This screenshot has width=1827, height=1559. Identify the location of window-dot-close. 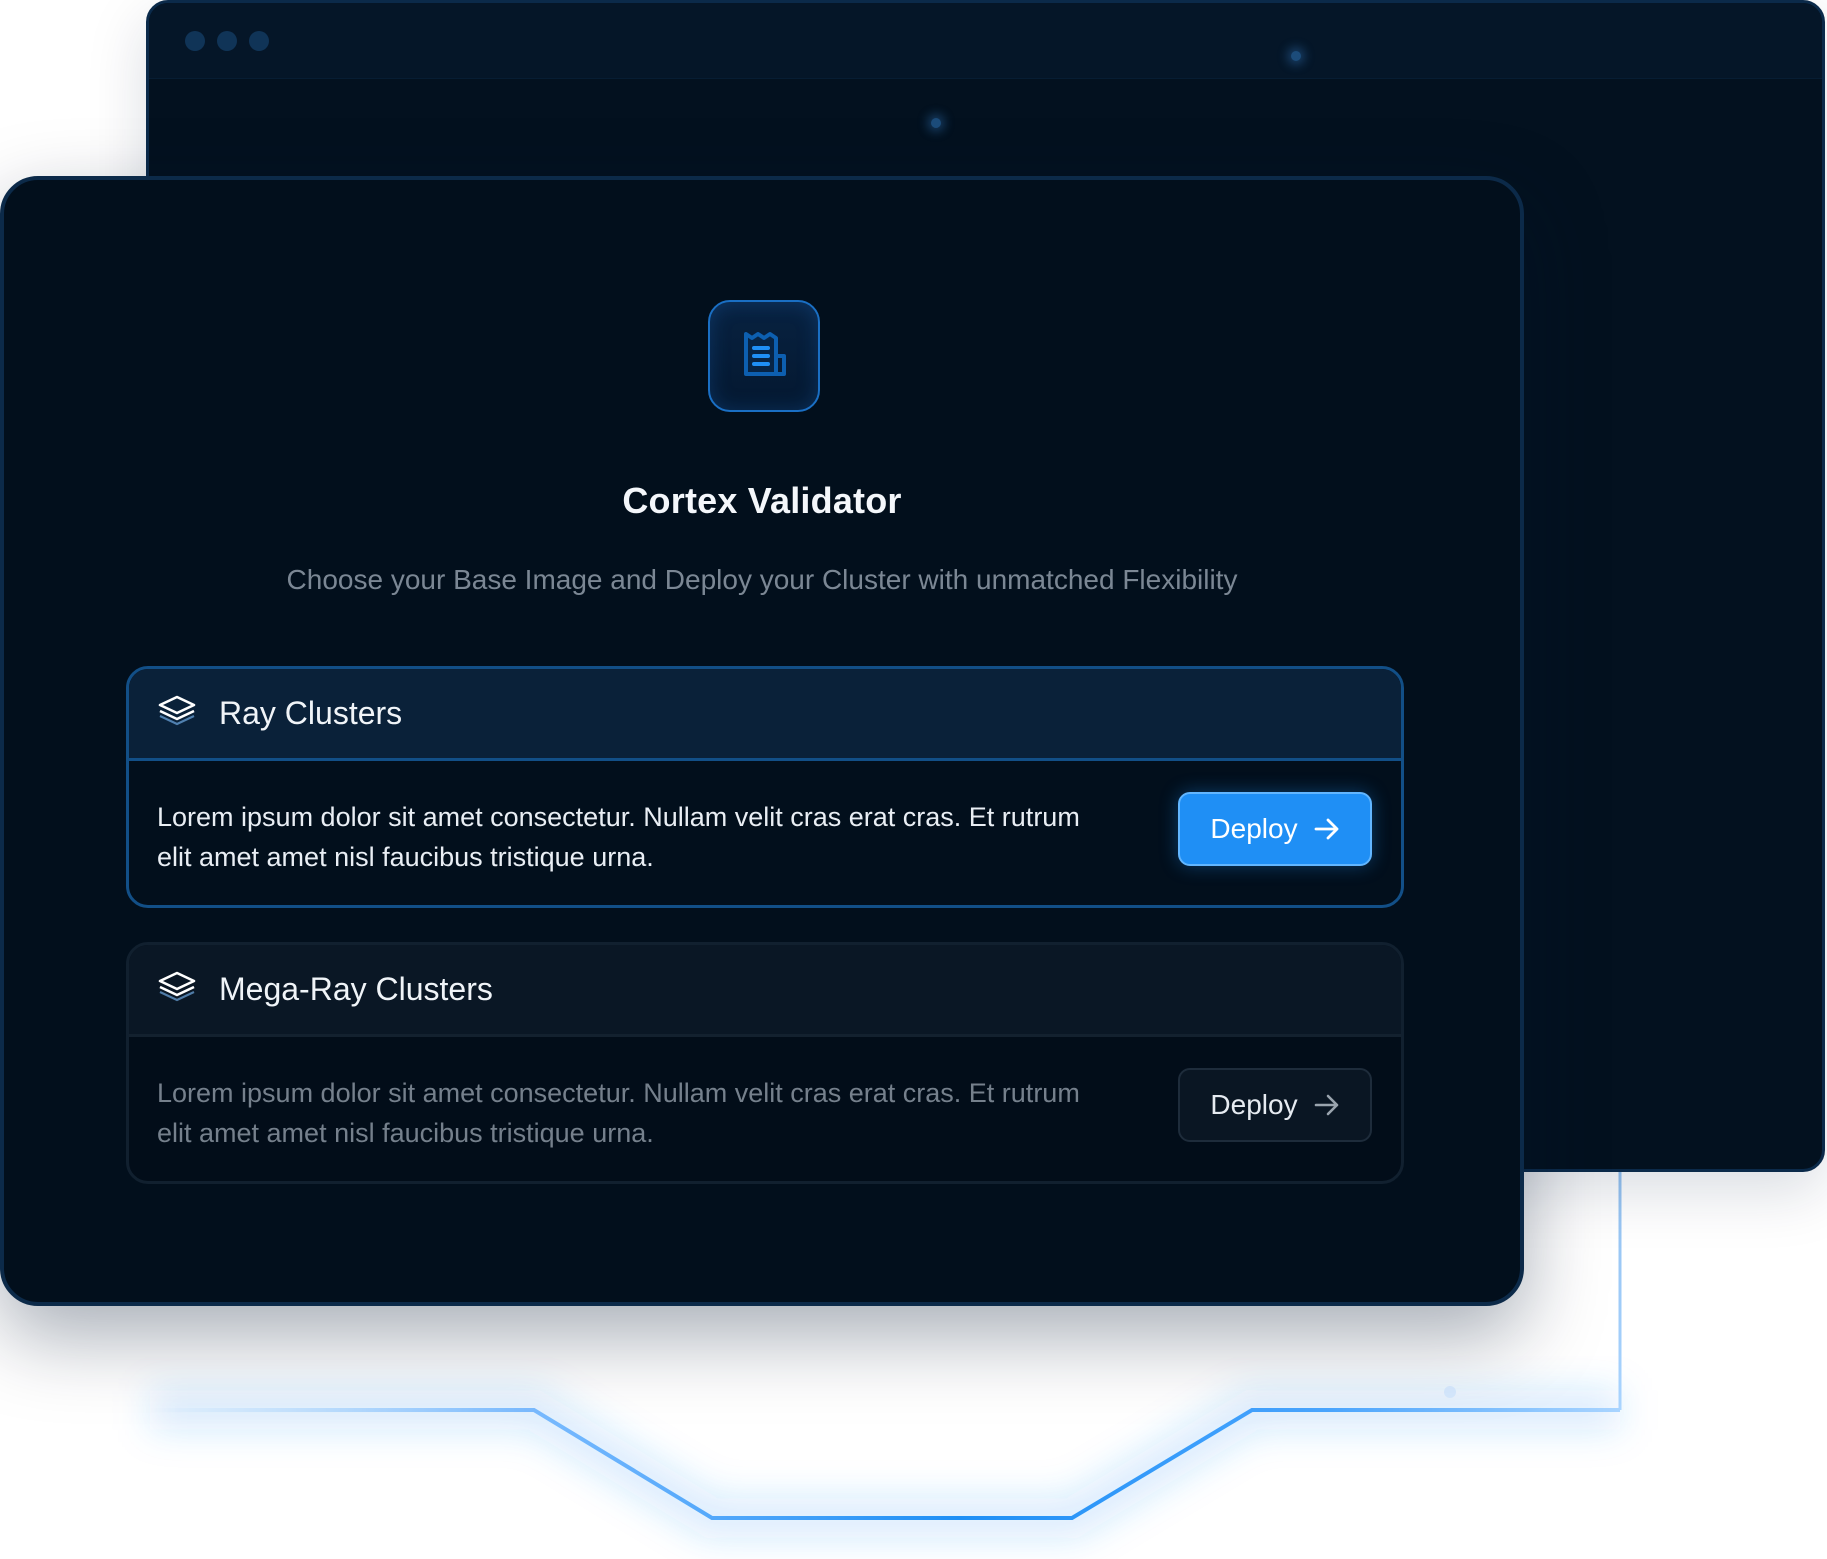
(195, 40).